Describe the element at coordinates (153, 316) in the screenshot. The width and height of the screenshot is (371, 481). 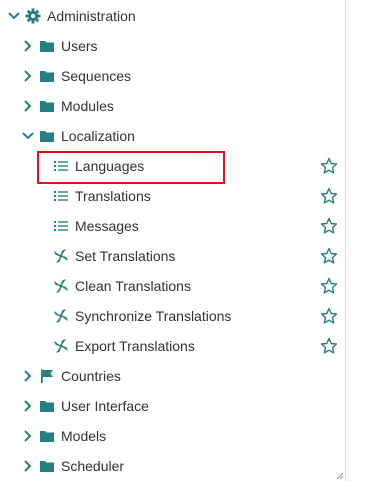
I see `tree-leaf-label: Synchronize Translations` at that location.